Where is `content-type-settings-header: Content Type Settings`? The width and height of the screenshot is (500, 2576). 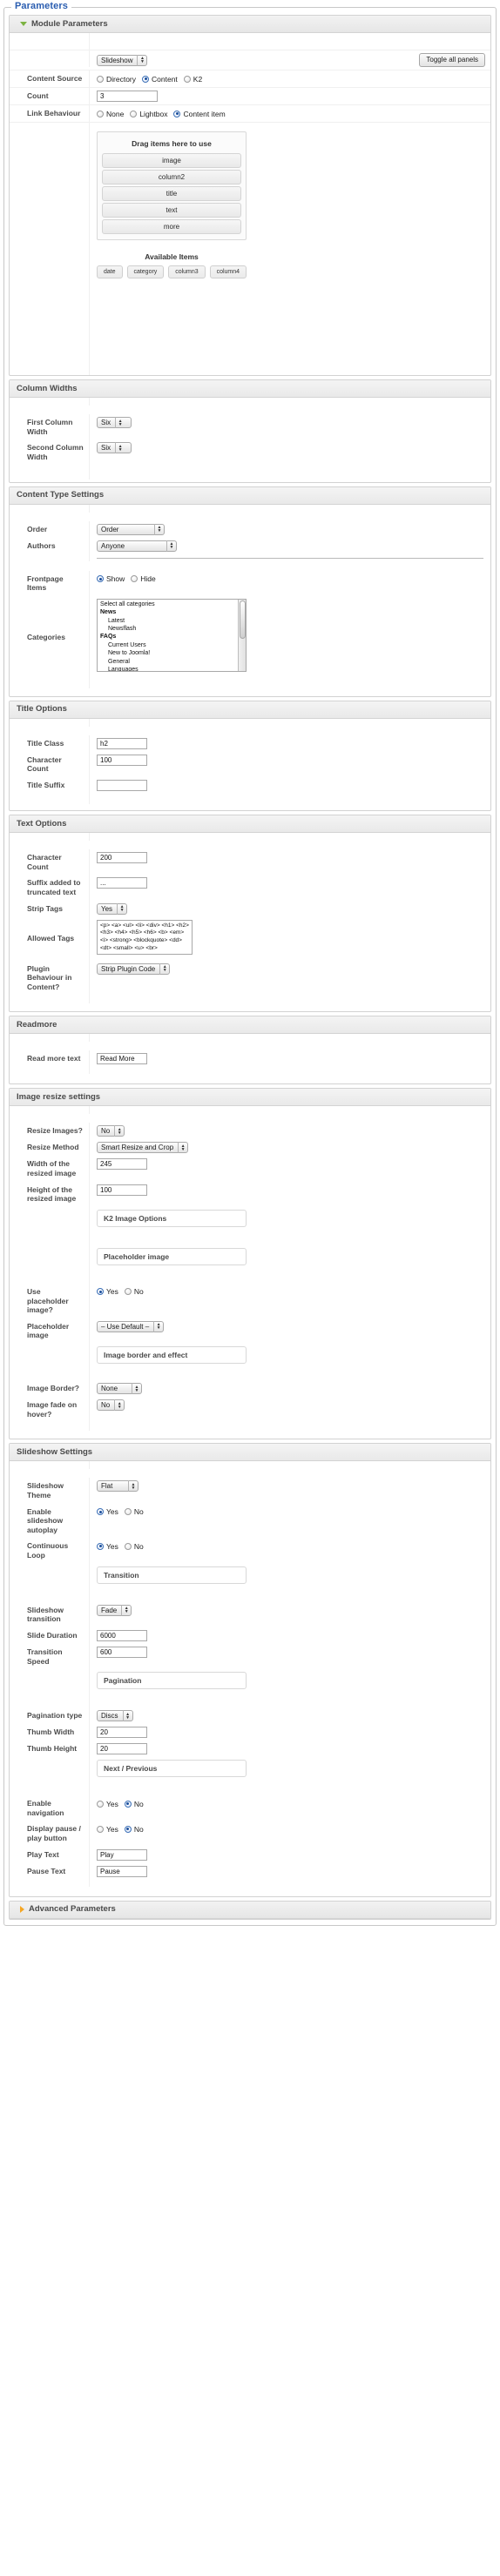 content-type-settings-header: Content Type Settings is located at coordinates (250, 495).